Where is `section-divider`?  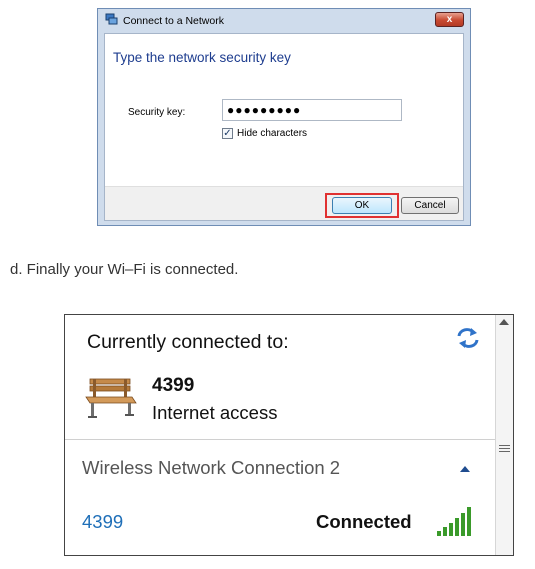 section-divider is located at coordinates (280, 439).